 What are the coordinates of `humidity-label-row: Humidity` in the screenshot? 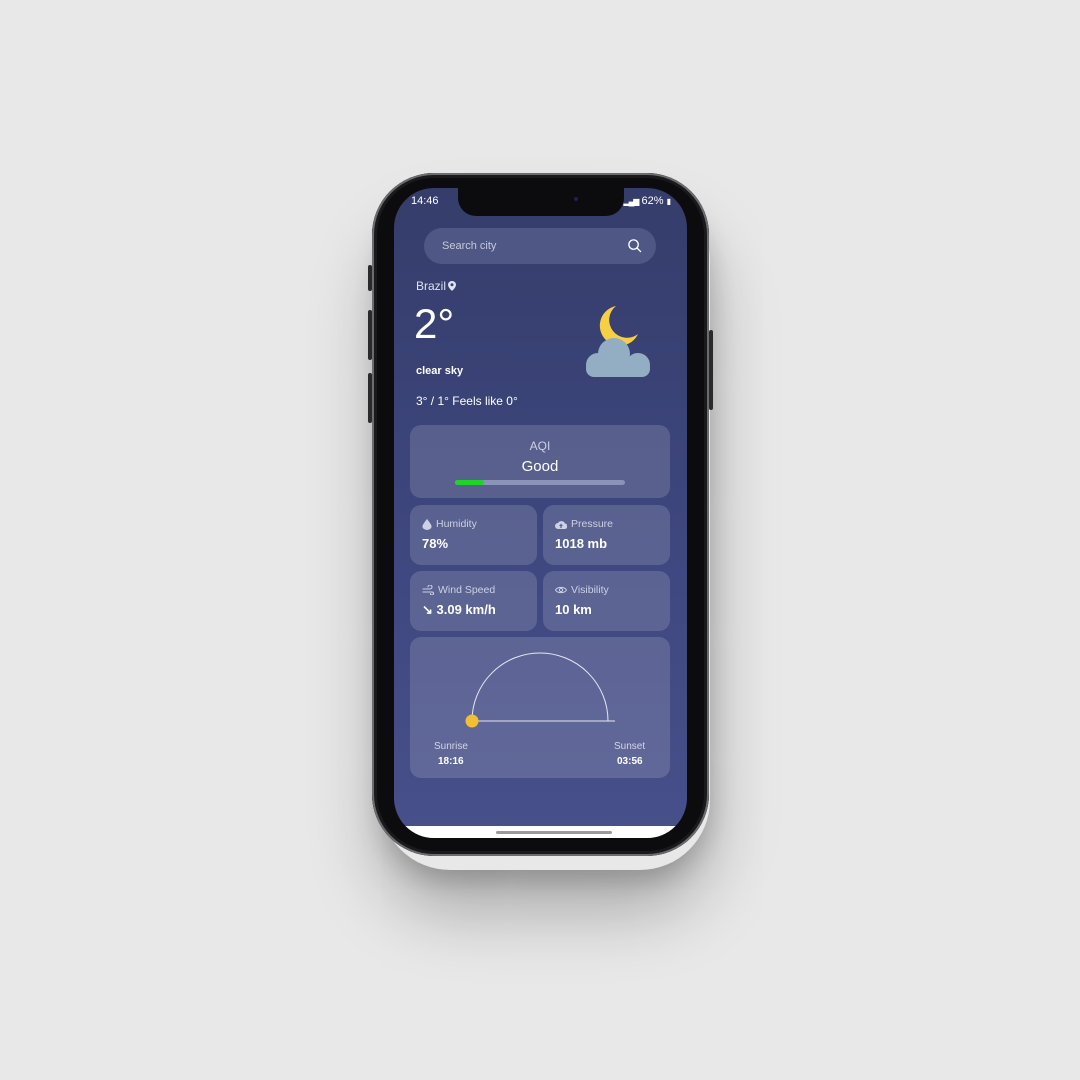 It's located at (449, 524).